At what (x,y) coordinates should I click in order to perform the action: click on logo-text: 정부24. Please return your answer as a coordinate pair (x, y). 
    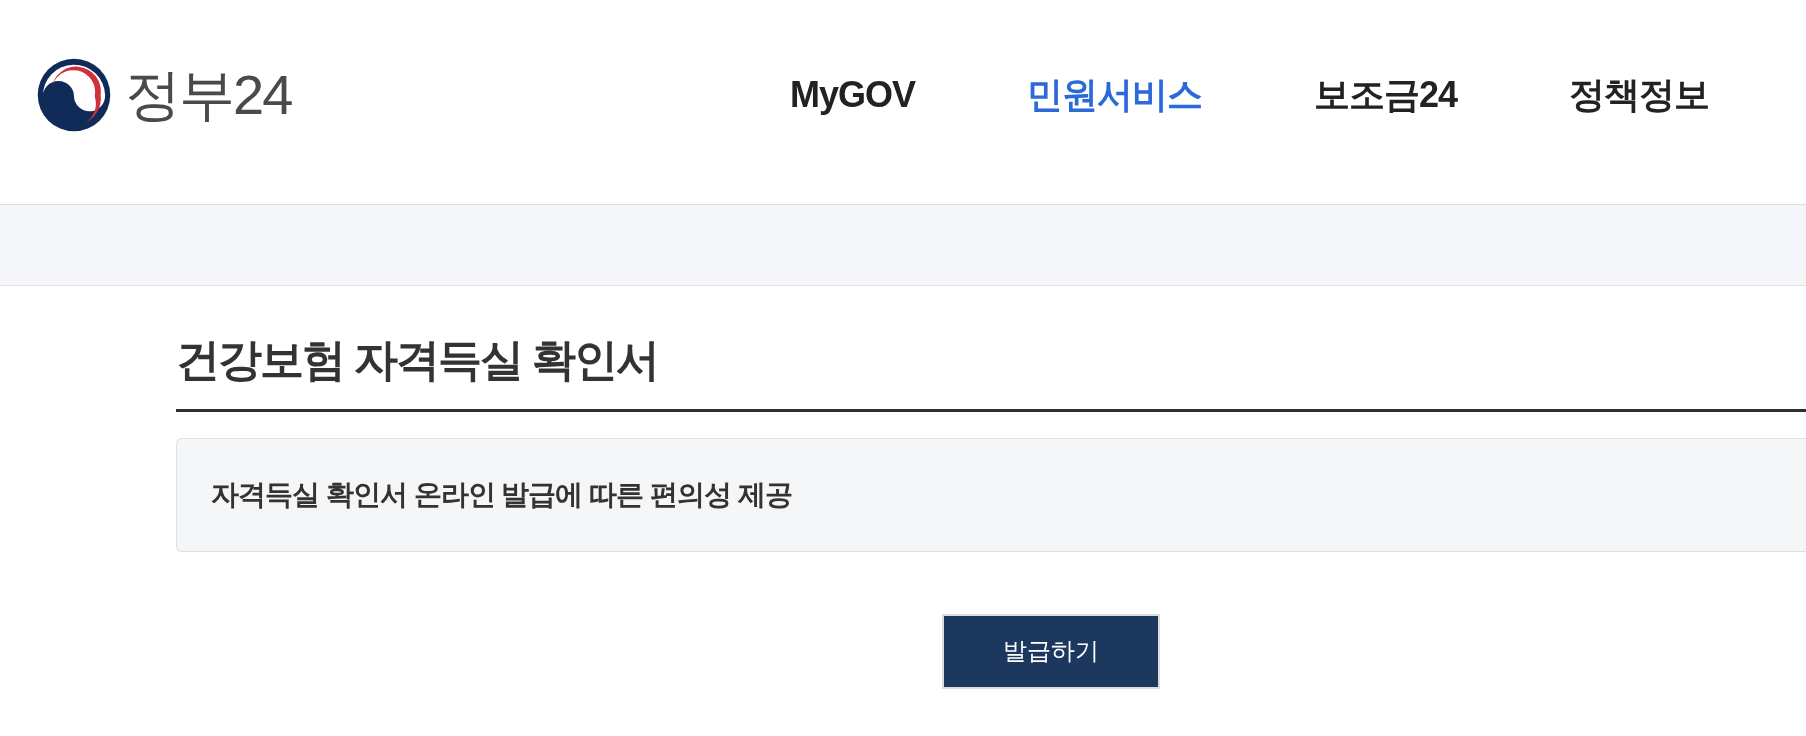
    Looking at the image, I should click on (208, 95).